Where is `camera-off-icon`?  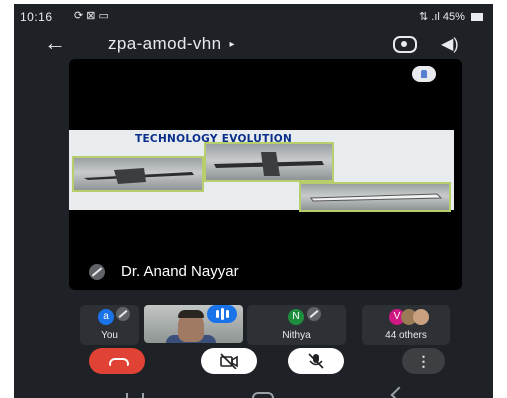
camera-off-icon is located at coordinates (229, 361).